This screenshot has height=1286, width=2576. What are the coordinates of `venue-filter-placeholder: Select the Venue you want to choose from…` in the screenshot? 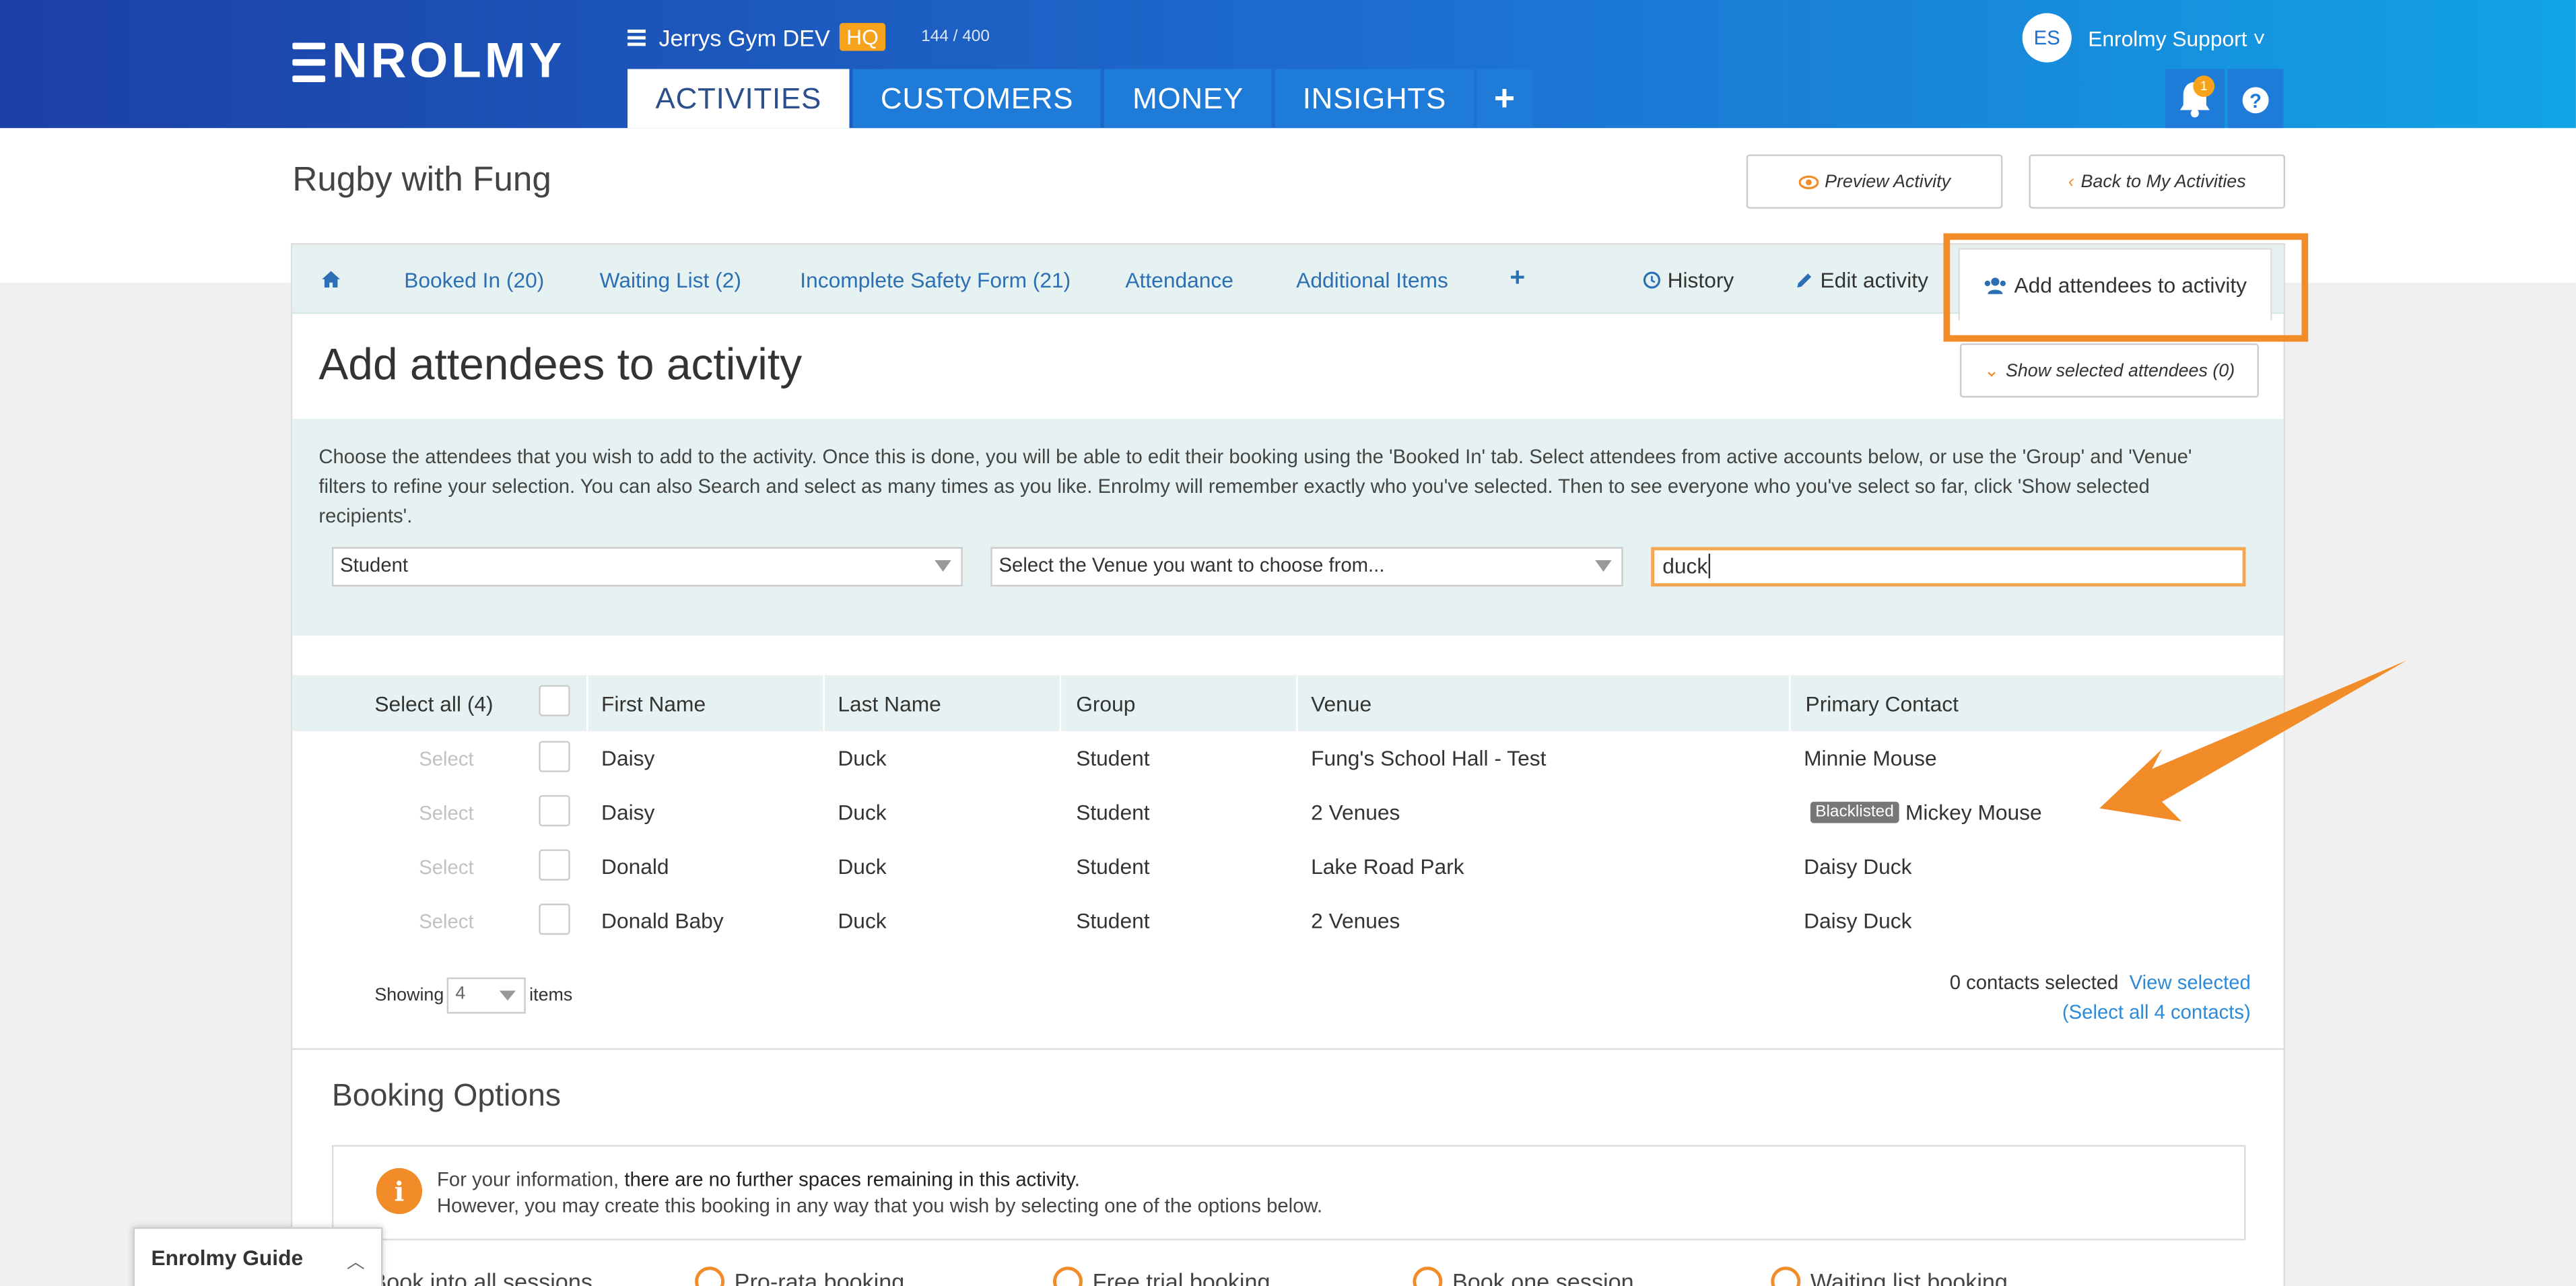 It's located at (1191, 565).